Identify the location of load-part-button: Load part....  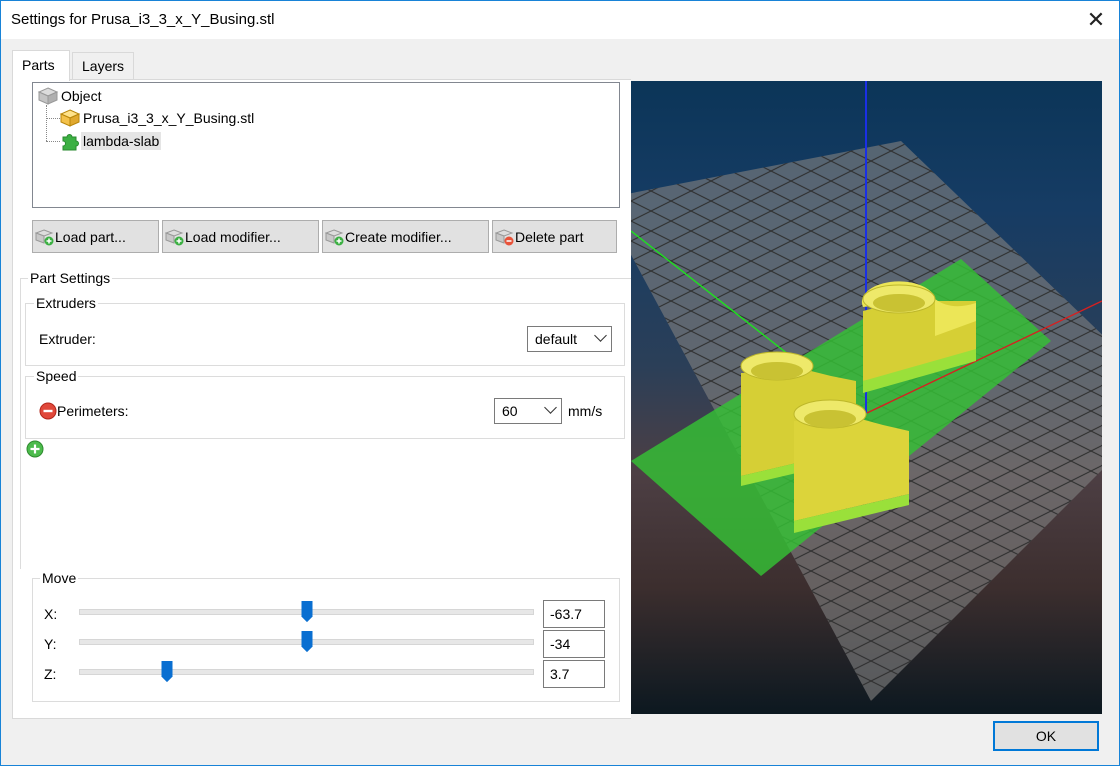
(95, 236).